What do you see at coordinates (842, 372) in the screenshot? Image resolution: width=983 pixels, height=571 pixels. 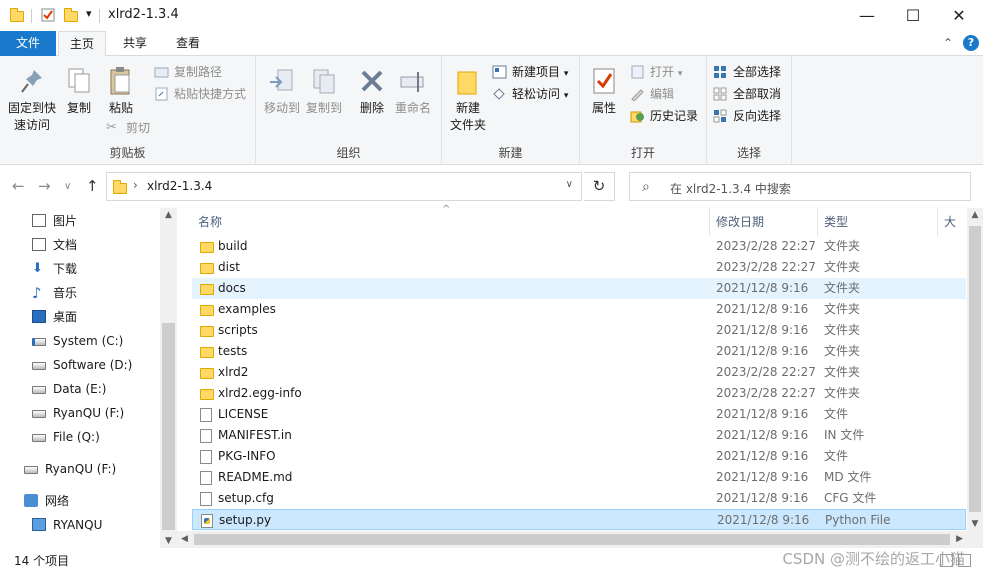 I see `file-type: 文件夹` at bounding box center [842, 372].